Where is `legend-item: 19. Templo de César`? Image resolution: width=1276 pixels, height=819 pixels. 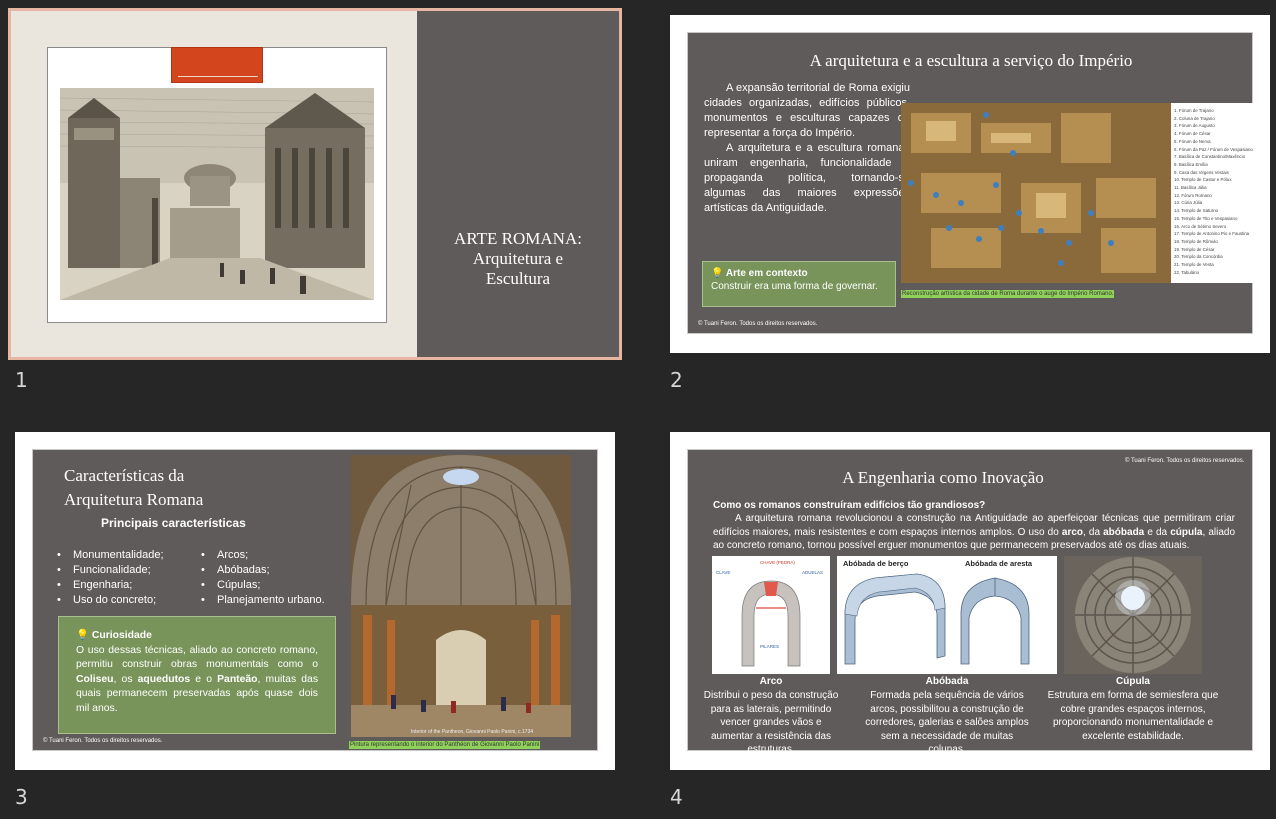 legend-item: 19. Templo de César is located at coordinates (1194, 249).